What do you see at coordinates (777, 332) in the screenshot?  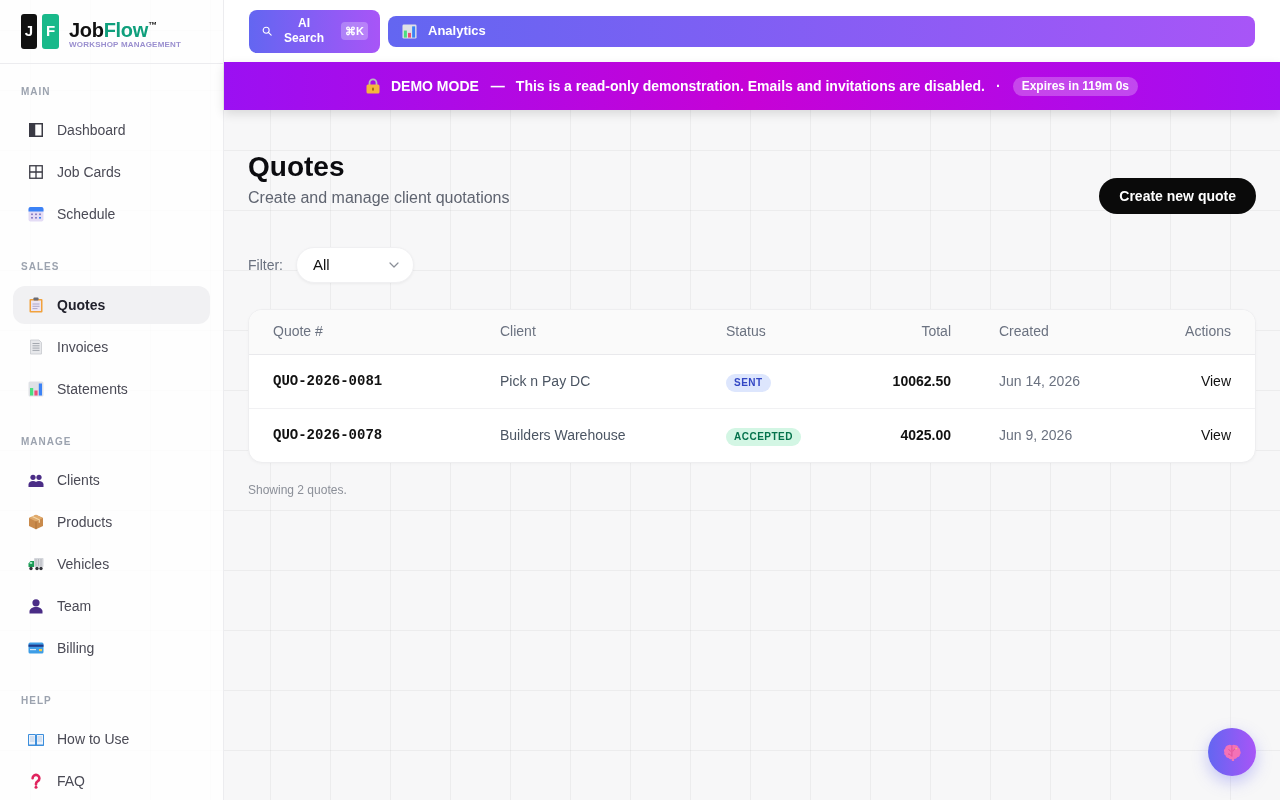 I see `column-header: Status` at bounding box center [777, 332].